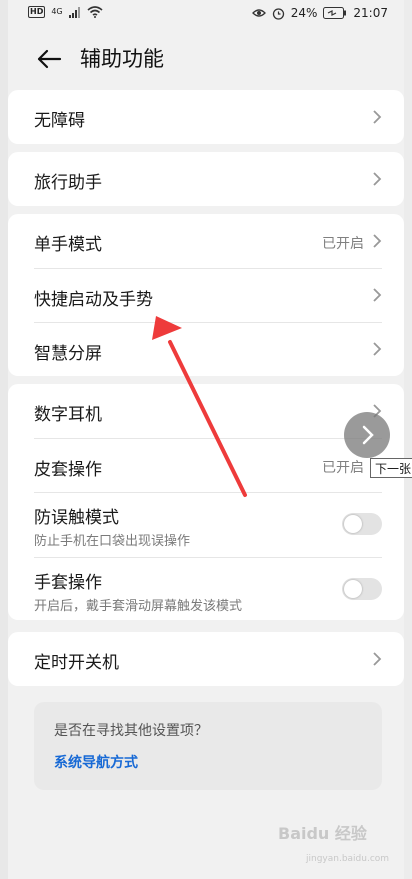  What do you see at coordinates (95, 12) in the screenshot?
I see `wifi-icon` at bounding box center [95, 12].